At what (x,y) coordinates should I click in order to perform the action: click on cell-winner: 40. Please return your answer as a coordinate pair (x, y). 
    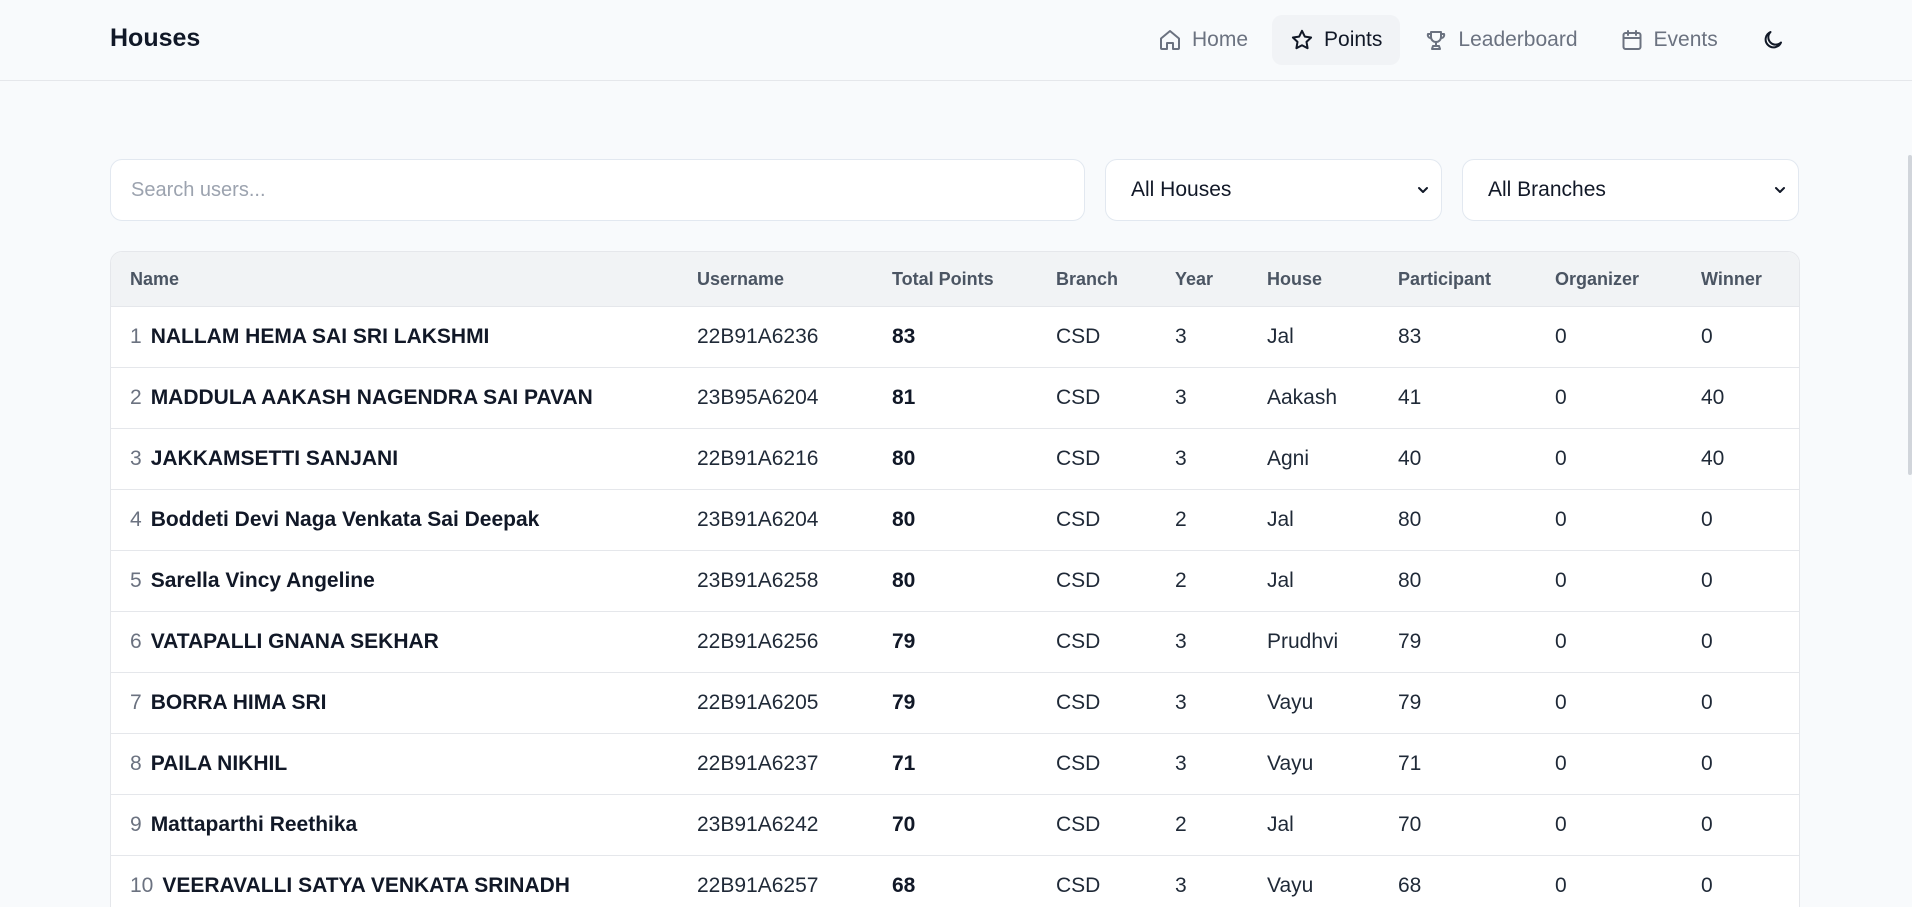
    Looking at the image, I should click on (1713, 397).